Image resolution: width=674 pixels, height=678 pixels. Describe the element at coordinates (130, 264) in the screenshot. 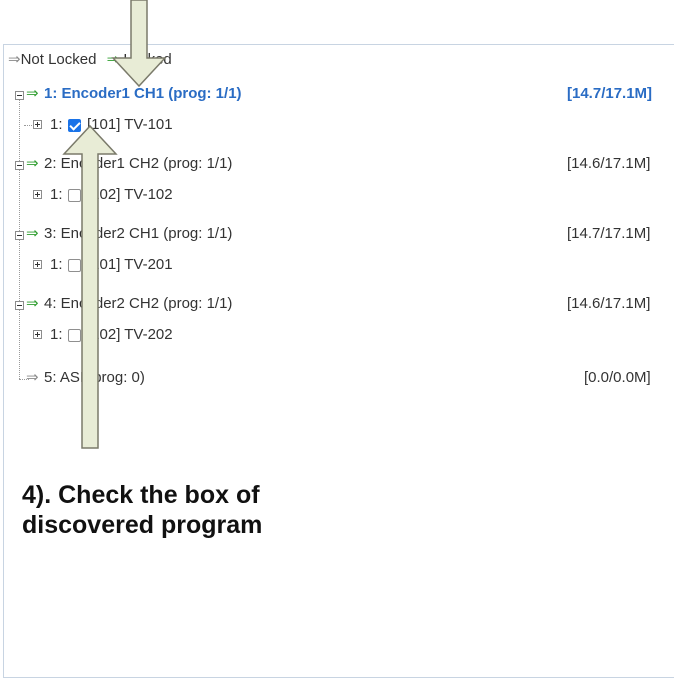

I see `program-label: [201] TV-201` at that location.